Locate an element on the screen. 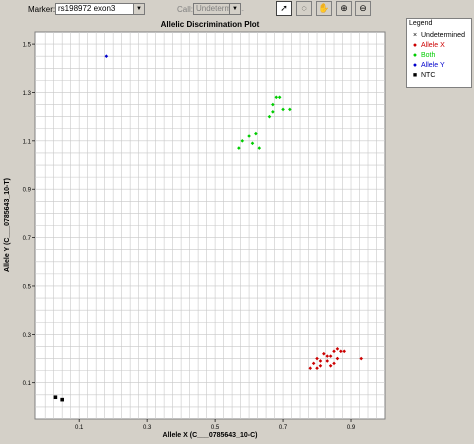 This screenshot has height=444, width=474. zoom-out-button: ⊖ is located at coordinates (363, 8).